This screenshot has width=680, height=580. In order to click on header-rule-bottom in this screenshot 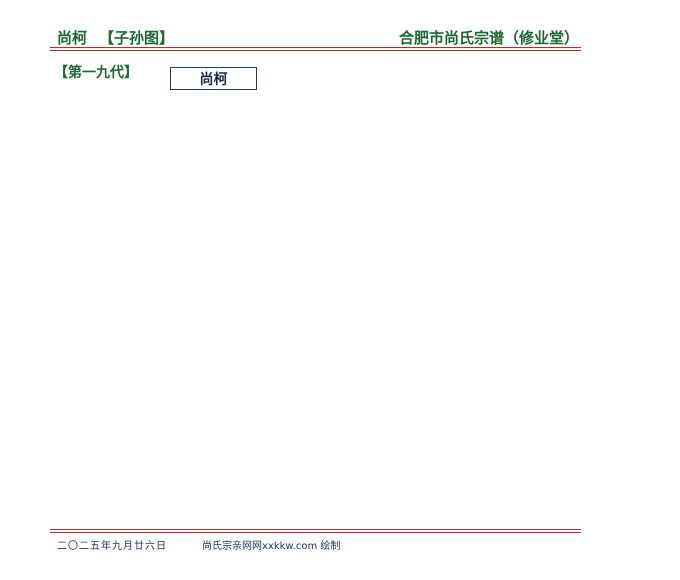, I will do `click(315, 50)`.